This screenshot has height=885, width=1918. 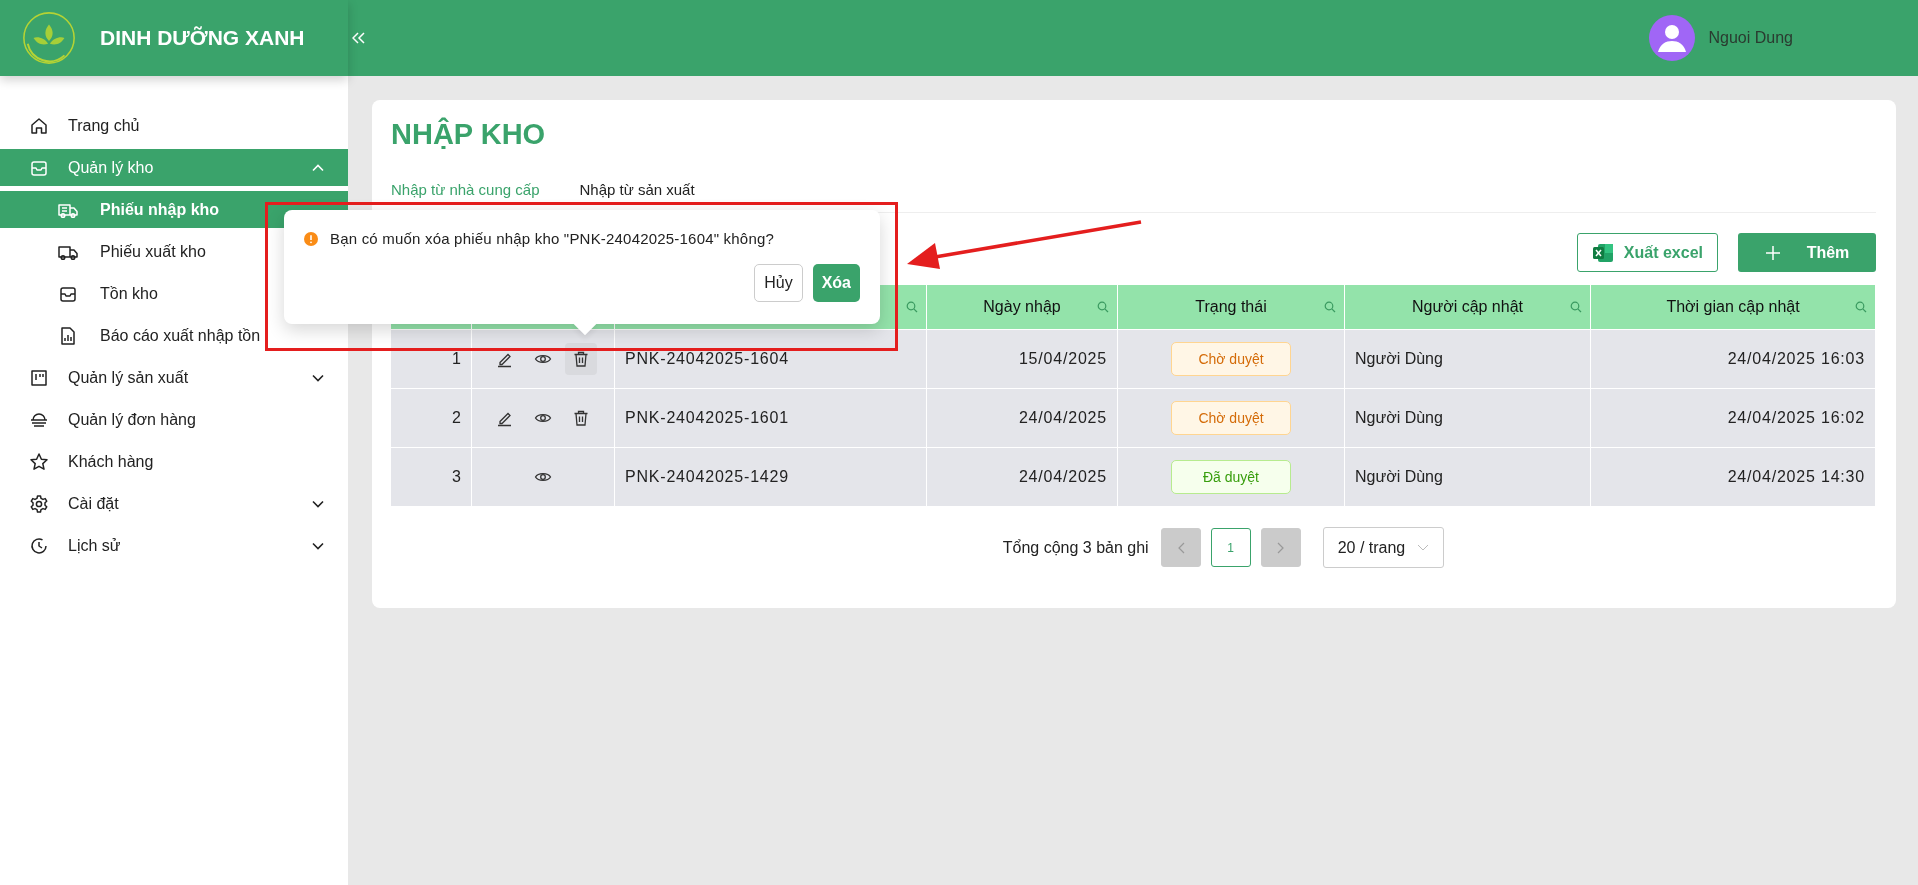 I want to click on home-icon, so click(x=39, y=125).